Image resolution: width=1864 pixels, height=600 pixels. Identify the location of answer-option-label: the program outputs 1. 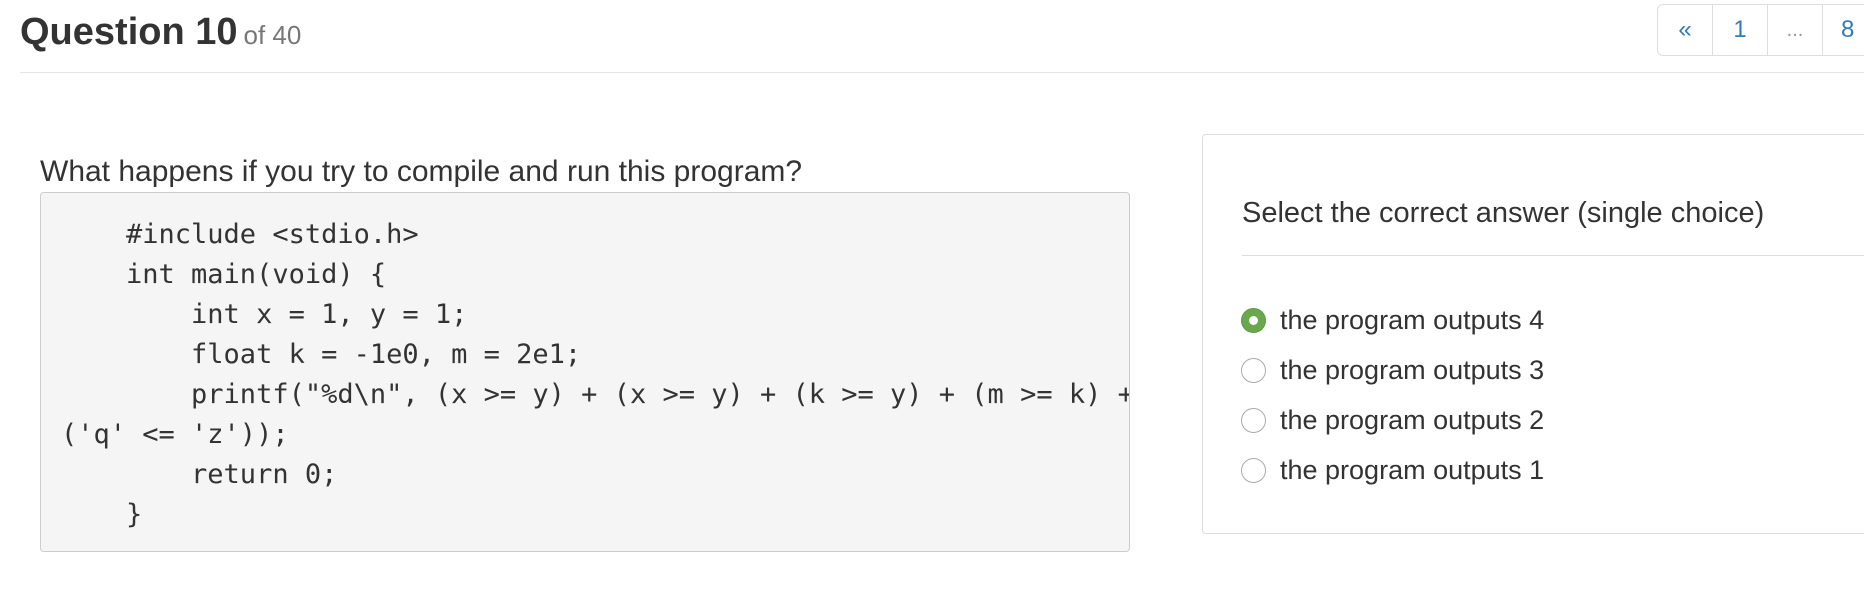
(1412, 469).